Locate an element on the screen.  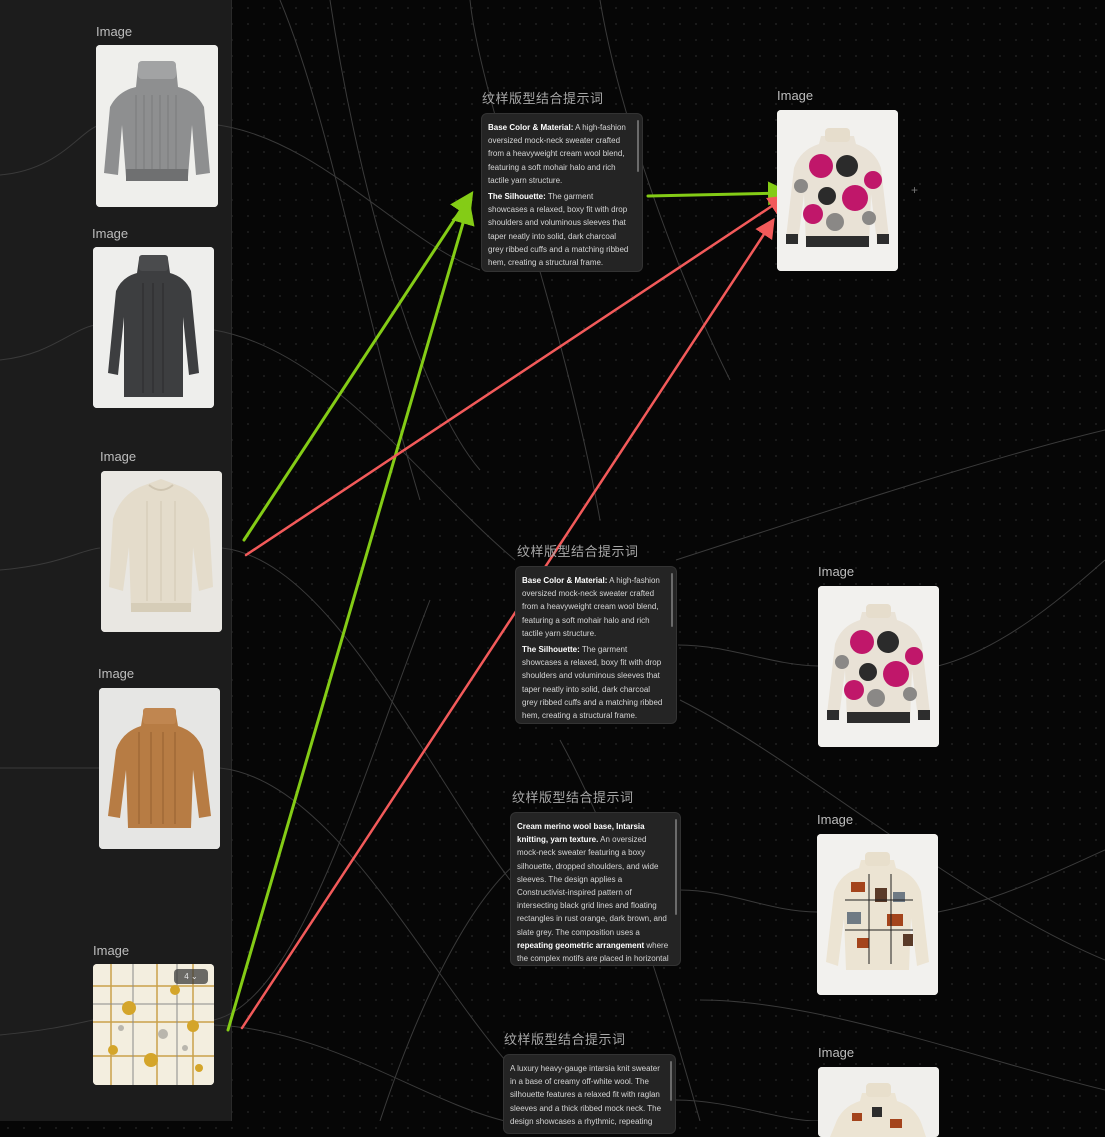
image-node-cream-sweater is located at coordinates (161, 551).